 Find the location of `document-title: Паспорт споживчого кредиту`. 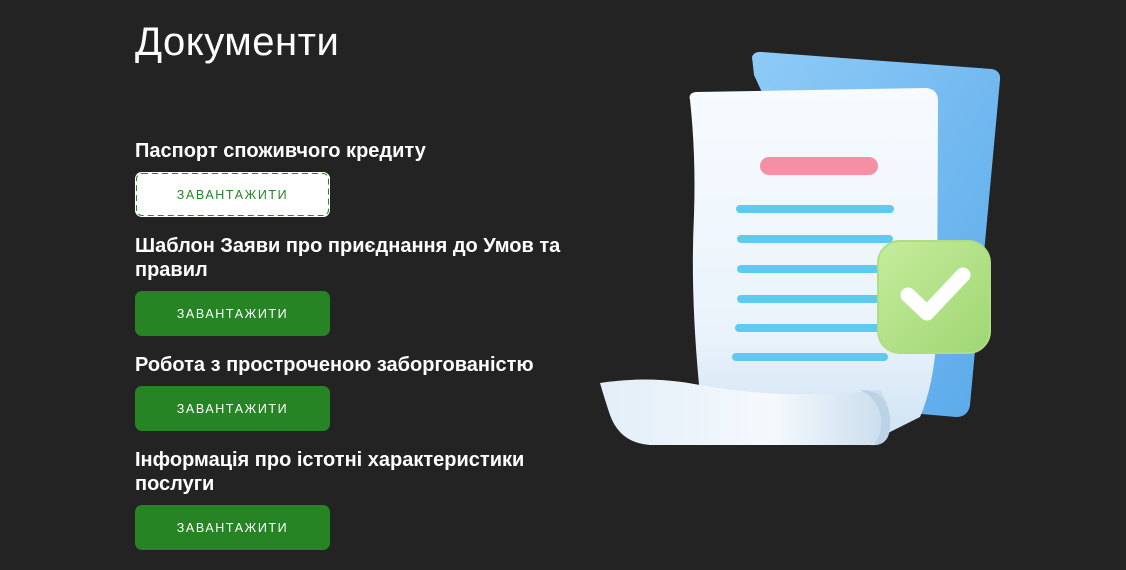

document-title: Паспорт споживчого кредиту is located at coordinates (280, 151).